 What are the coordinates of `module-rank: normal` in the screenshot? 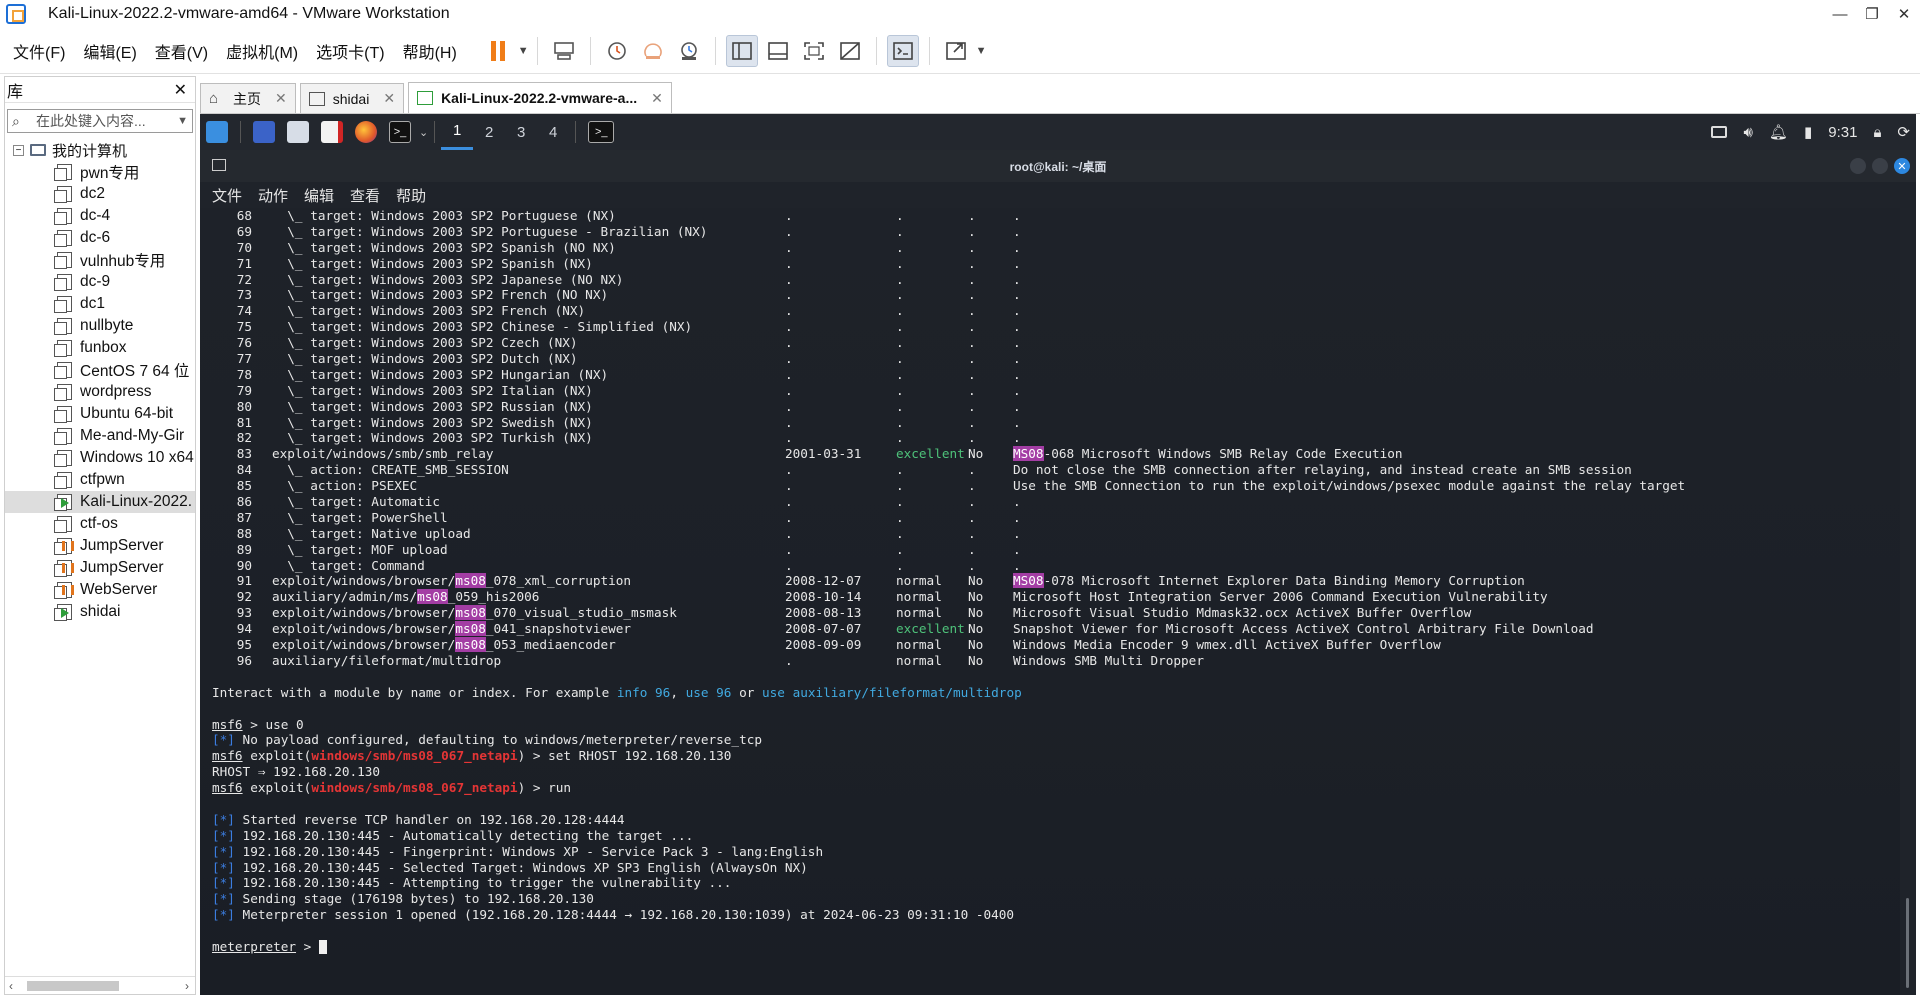 It's located at (919, 613).